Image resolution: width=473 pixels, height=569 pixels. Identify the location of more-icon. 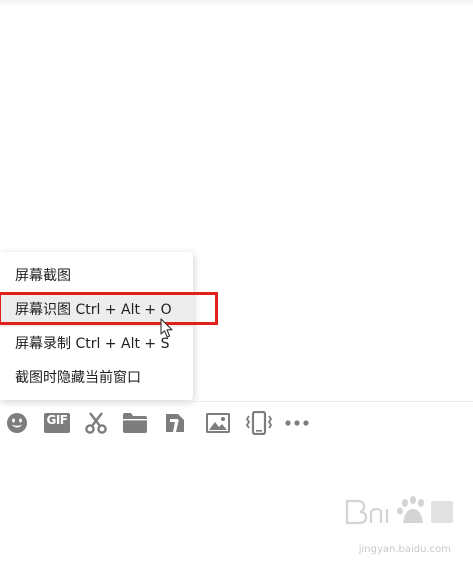
(297, 423).